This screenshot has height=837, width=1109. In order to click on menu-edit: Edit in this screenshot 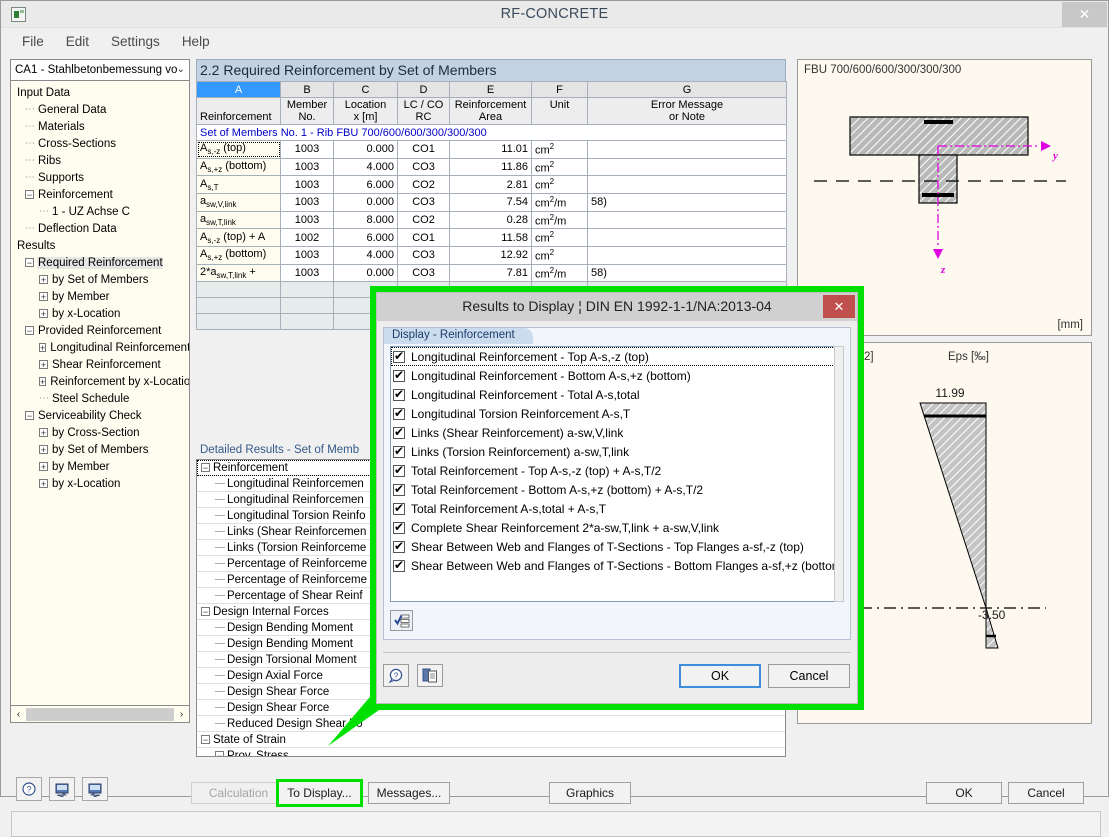, I will do `click(77, 41)`.